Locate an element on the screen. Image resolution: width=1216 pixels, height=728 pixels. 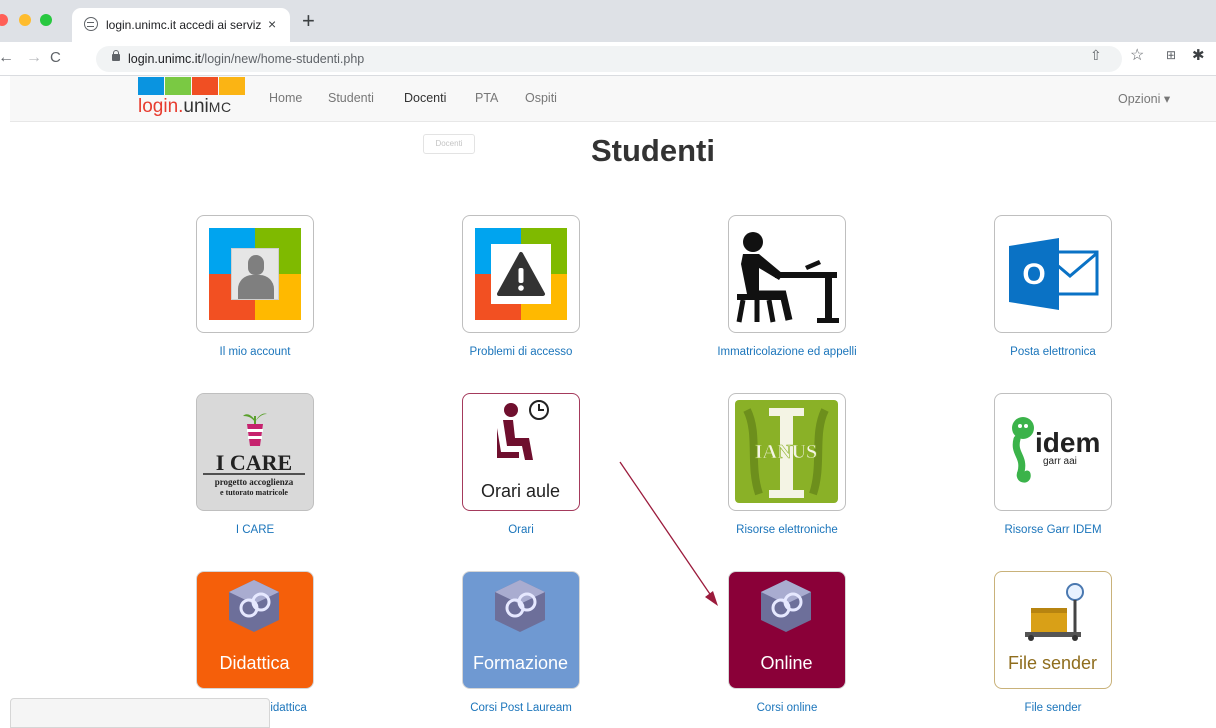
bookmark-star-icon: ☆ is located at coordinates (1137, 55).